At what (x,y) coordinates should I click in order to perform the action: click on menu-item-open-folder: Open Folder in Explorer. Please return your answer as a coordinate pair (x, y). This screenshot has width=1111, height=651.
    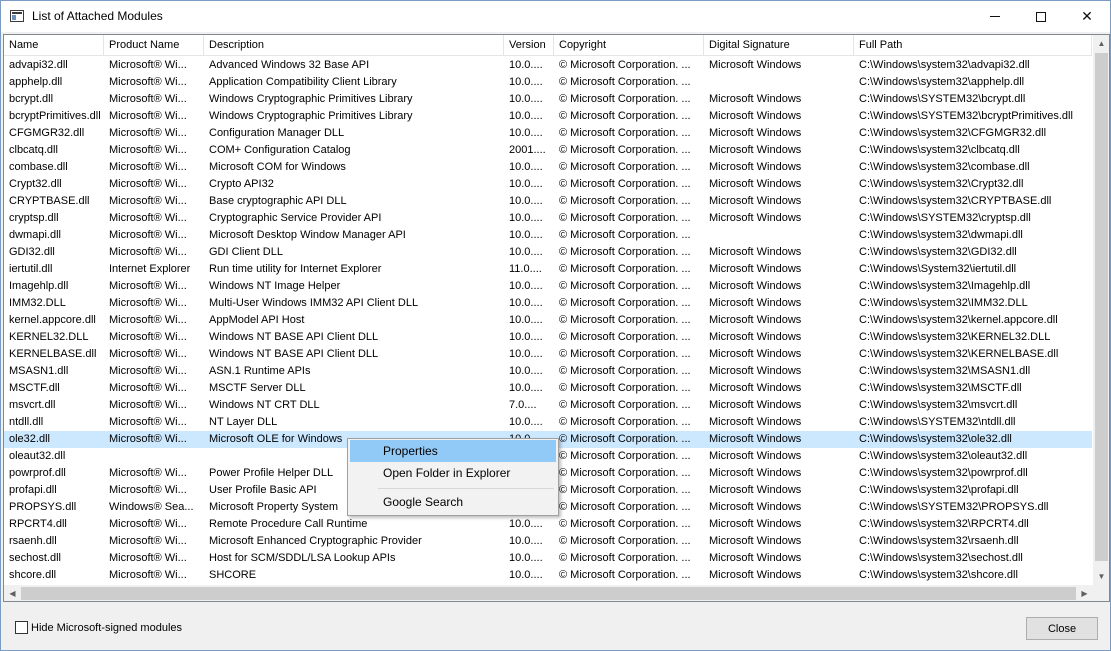
    Looking at the image, I should click on (453, 473).